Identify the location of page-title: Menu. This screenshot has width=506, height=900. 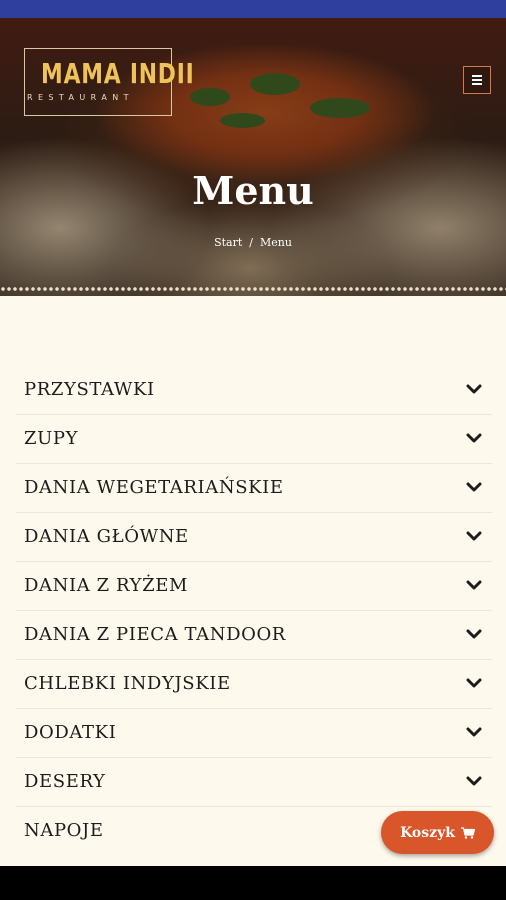
(253, 190).